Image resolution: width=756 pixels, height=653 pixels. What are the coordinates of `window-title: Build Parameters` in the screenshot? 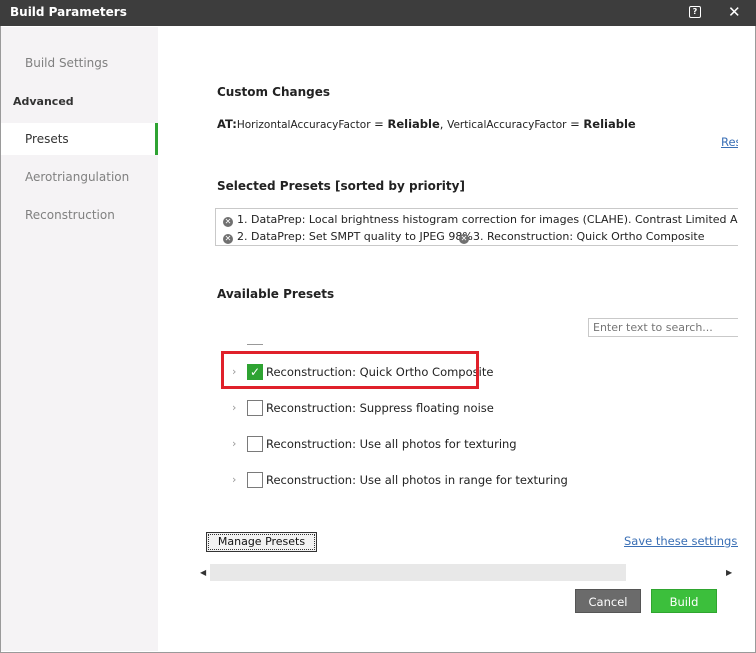 It's located at (68, 12).